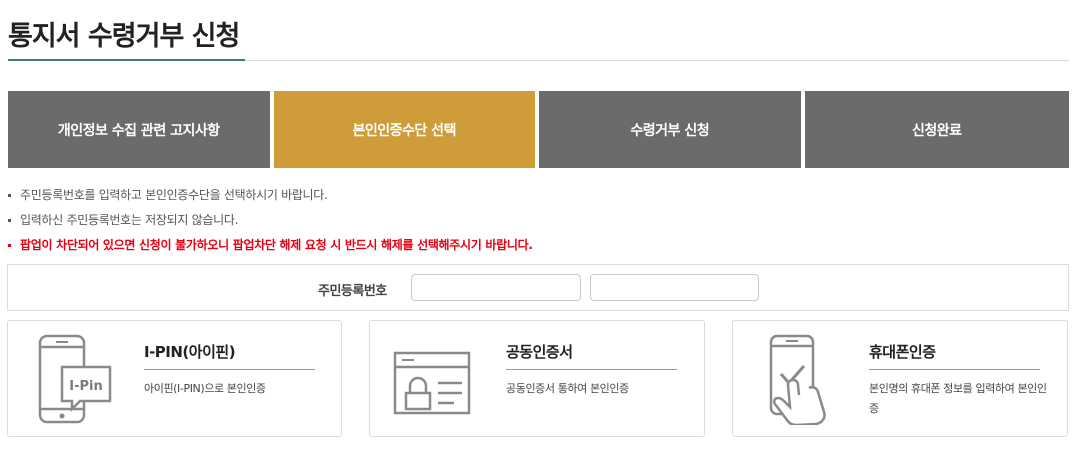 The width and height of the screenshot is (1076, 449). What do you see at coordinates (85, 386) in the screenshot?
I see `ipin-icon-text: I-Pin` at bounding box center [85, 386].